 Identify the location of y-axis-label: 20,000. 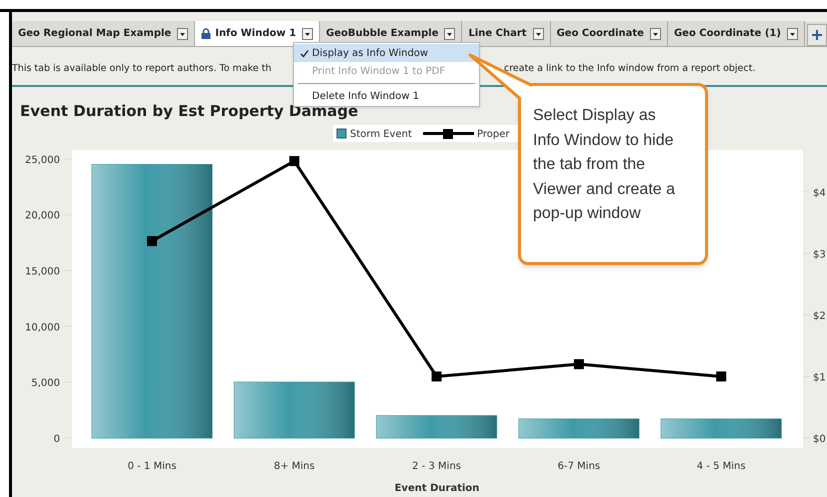
(42, 216).